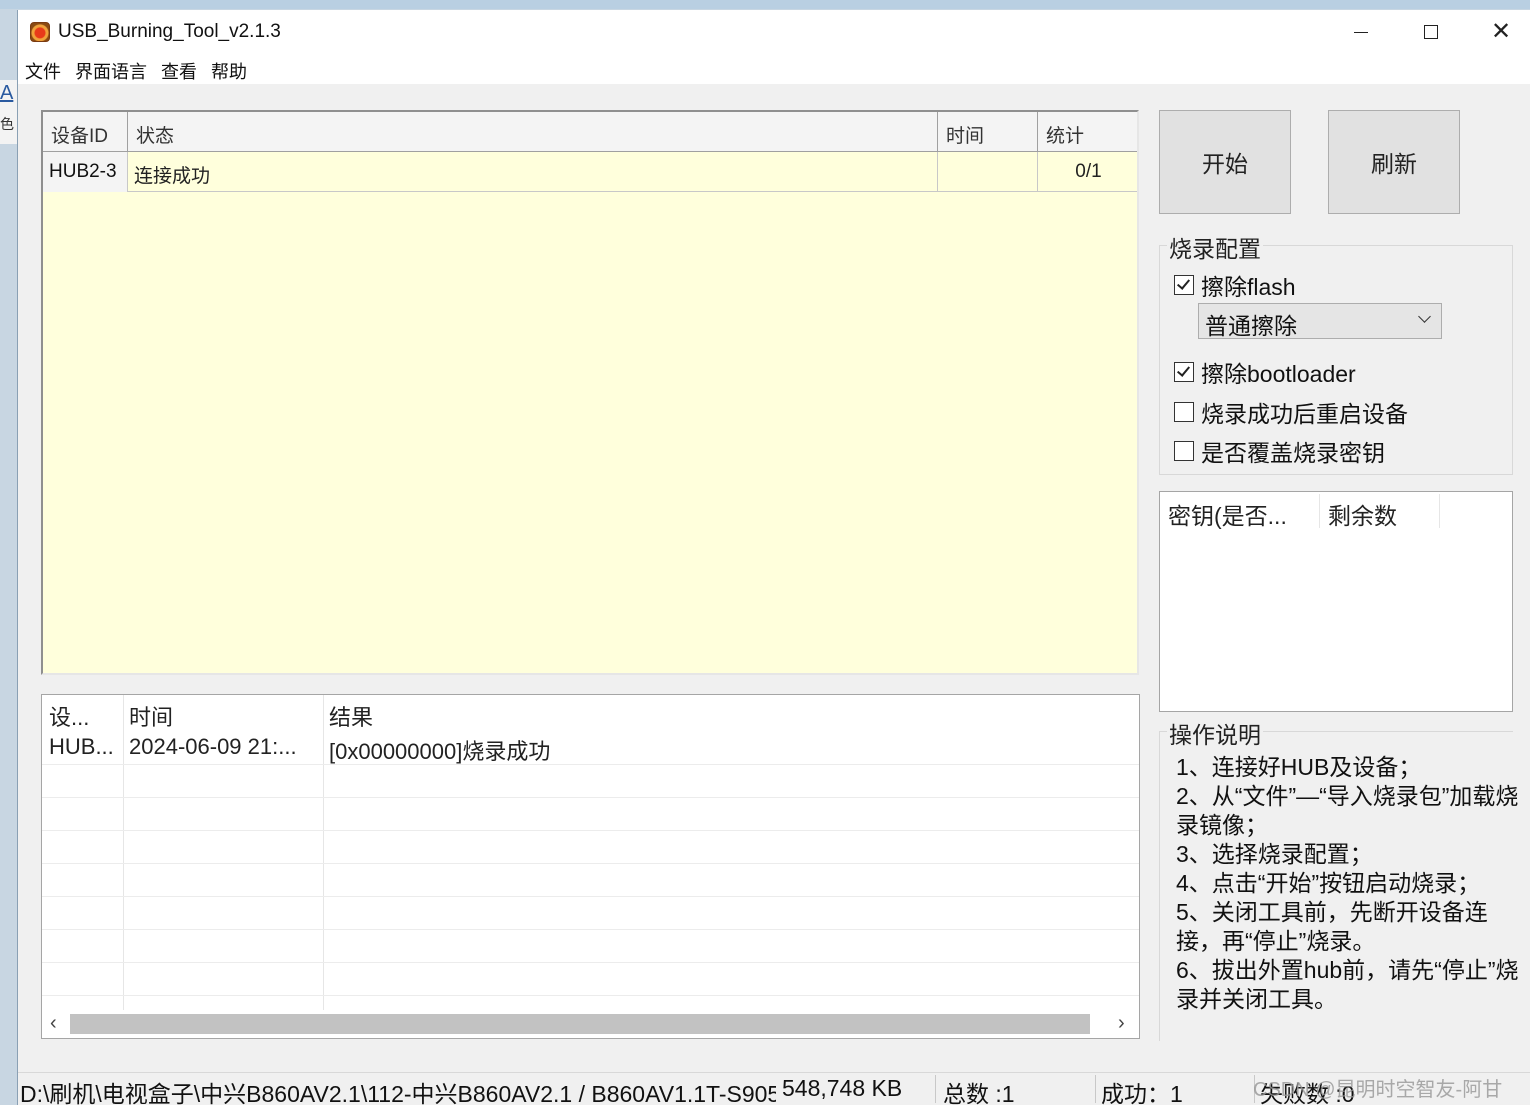  Describe the element at coordinates (533, 132) in the screenshot. I see `header-status: 状态` at that location.